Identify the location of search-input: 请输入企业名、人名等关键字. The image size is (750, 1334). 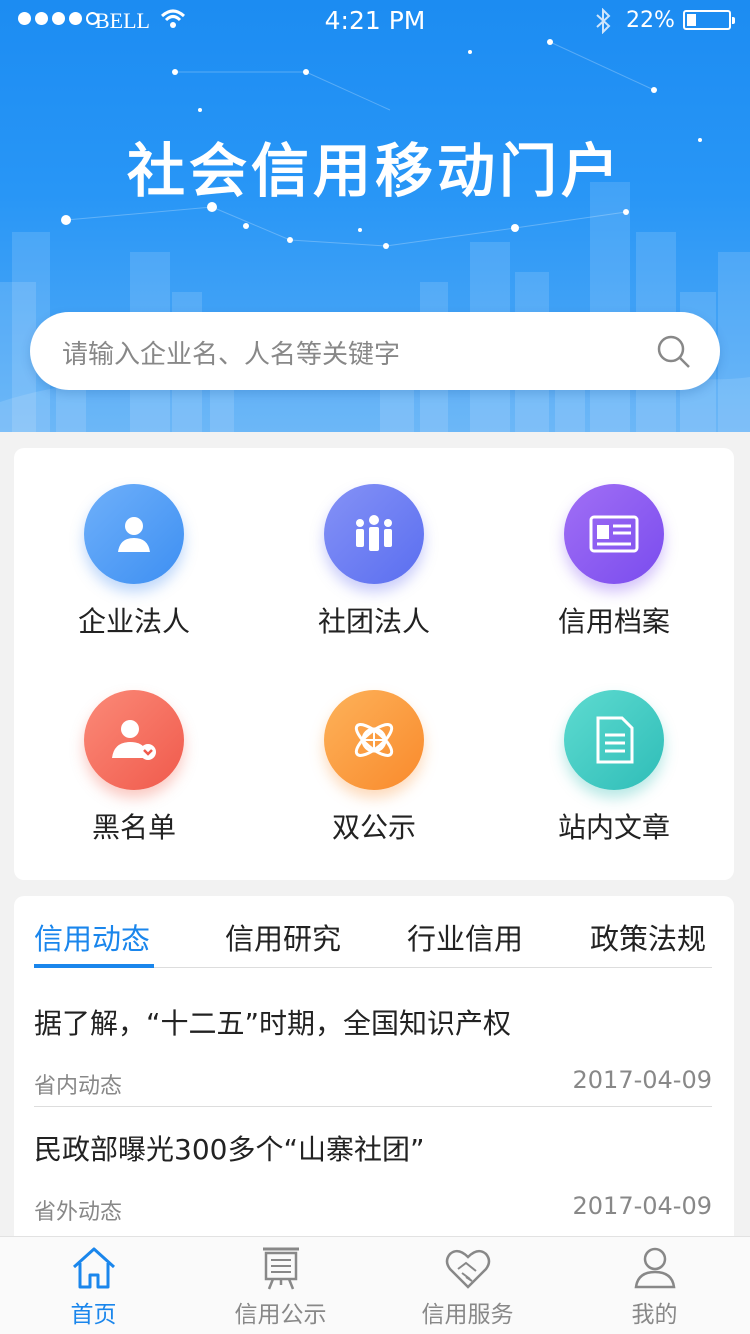
(375, 351).